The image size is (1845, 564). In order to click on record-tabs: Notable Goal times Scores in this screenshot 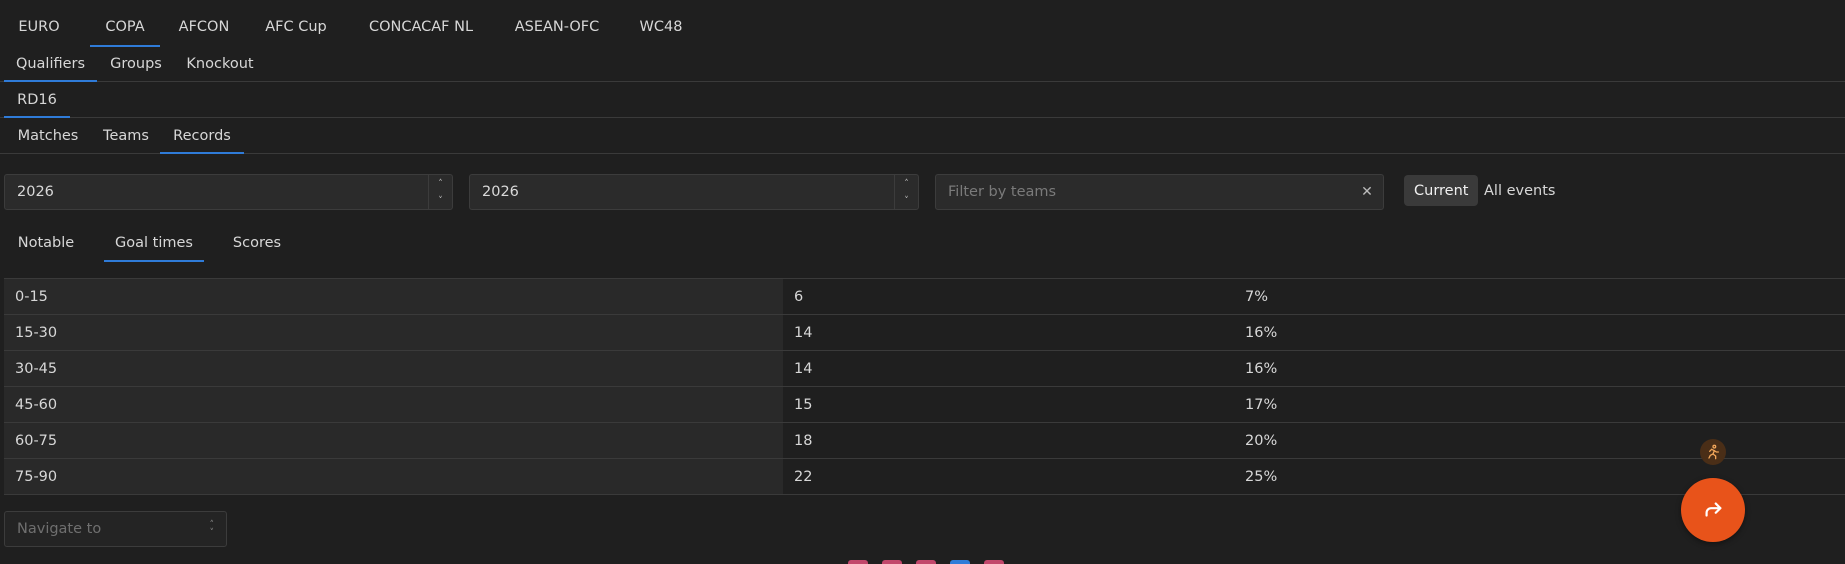, I will do `click(922, 243)`.